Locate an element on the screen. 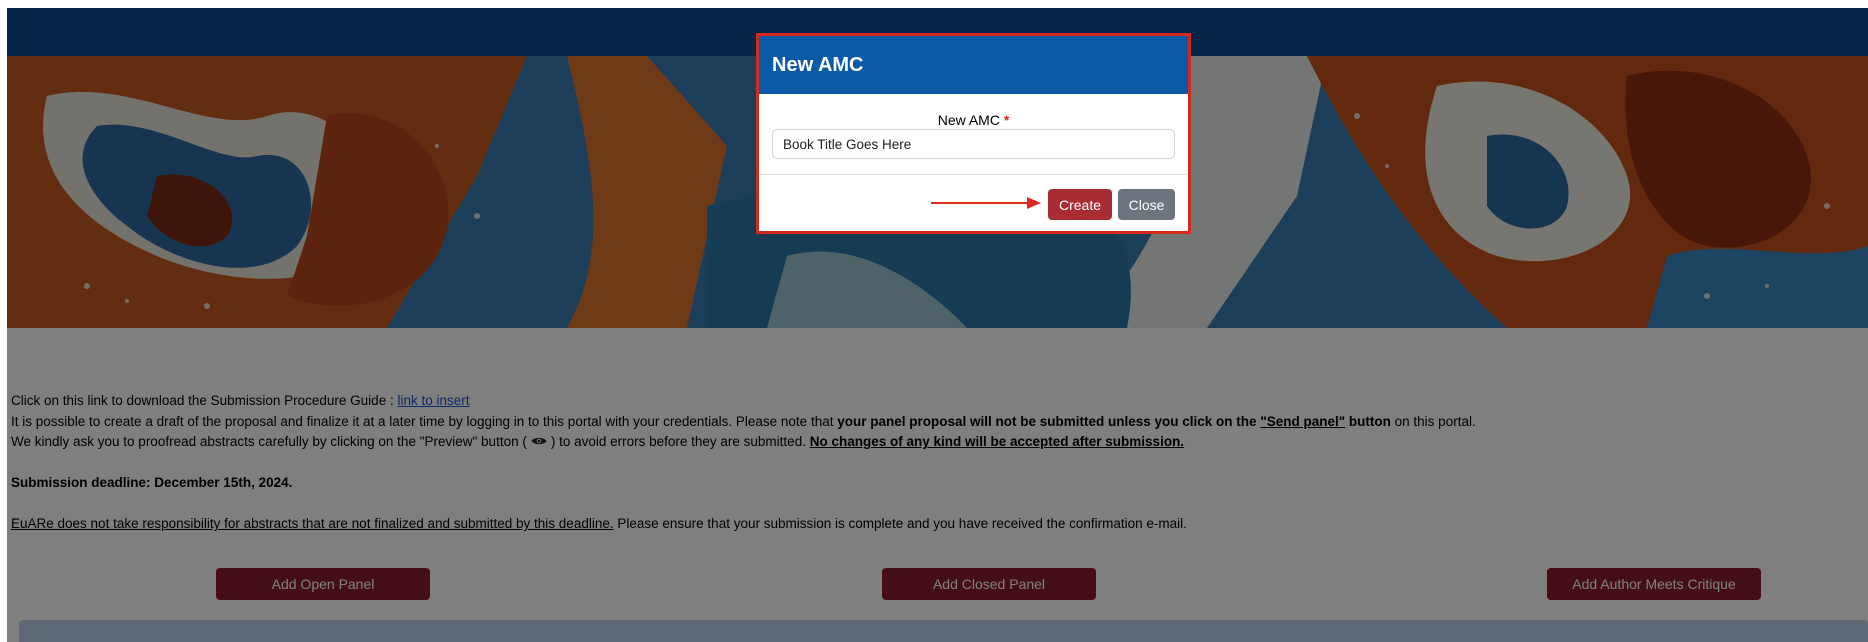 The image size is (1868, 642). amc-field-label: New AMC * is located at coordinates (973, 120).